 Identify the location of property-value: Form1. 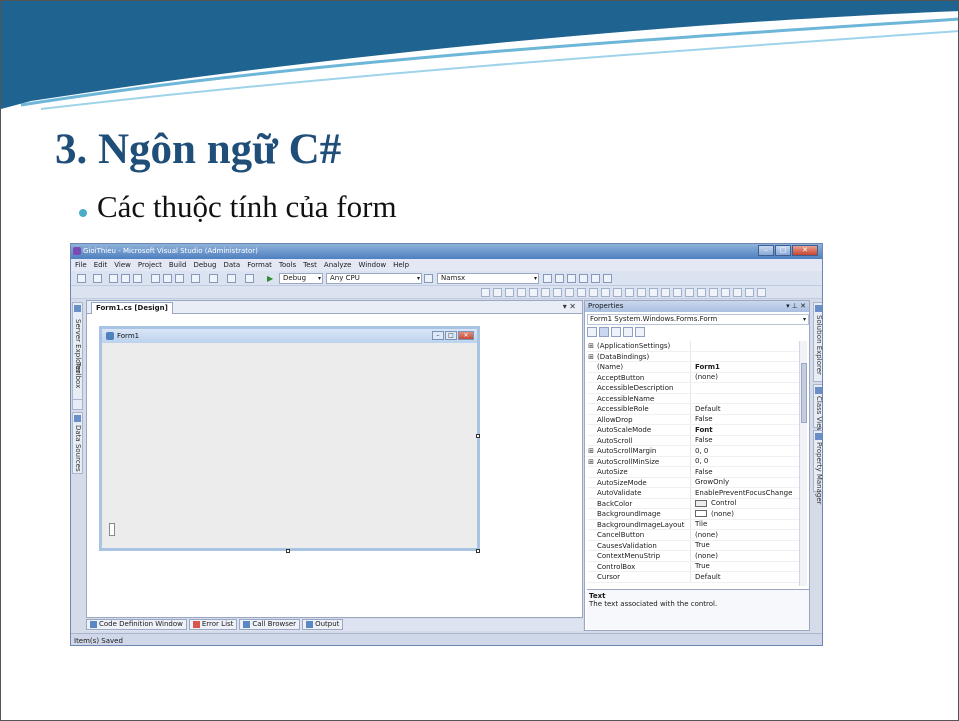
(705, 367).